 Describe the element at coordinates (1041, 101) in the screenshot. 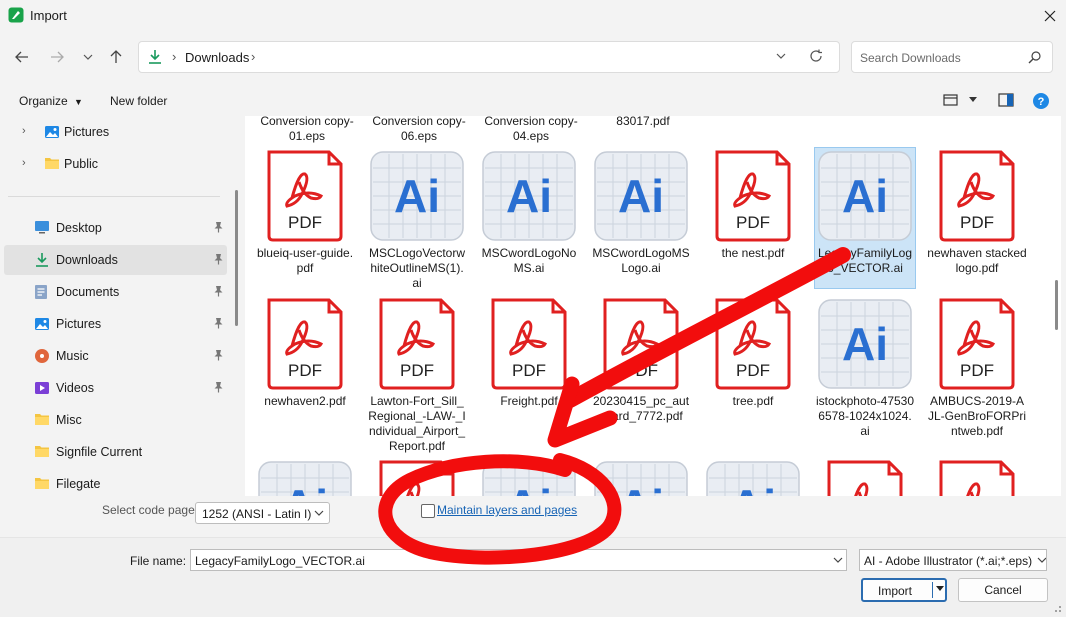

I see `help-icon: ?` at that location.